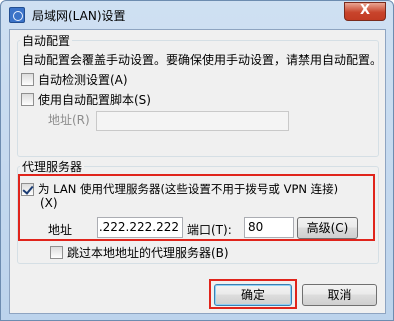 The height and width of the screenshot is (321, 394). Describe the element at coordinates (339, 295) in the screenshot. I see `cancel-button: 取消` at that location.